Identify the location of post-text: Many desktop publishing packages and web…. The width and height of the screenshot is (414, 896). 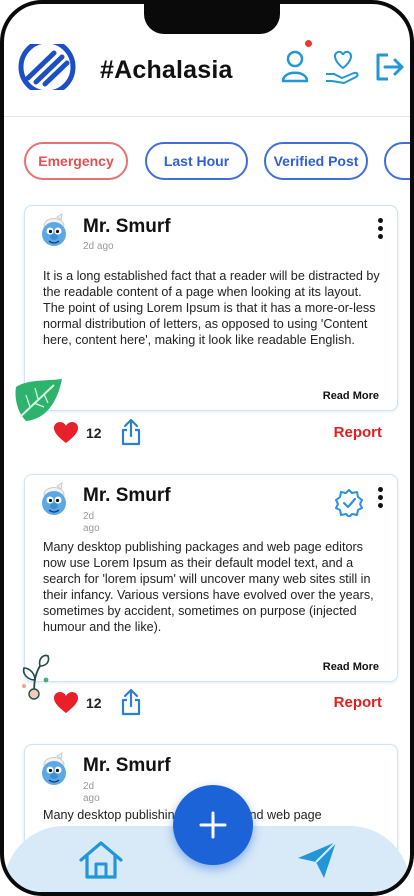
(208, 587).